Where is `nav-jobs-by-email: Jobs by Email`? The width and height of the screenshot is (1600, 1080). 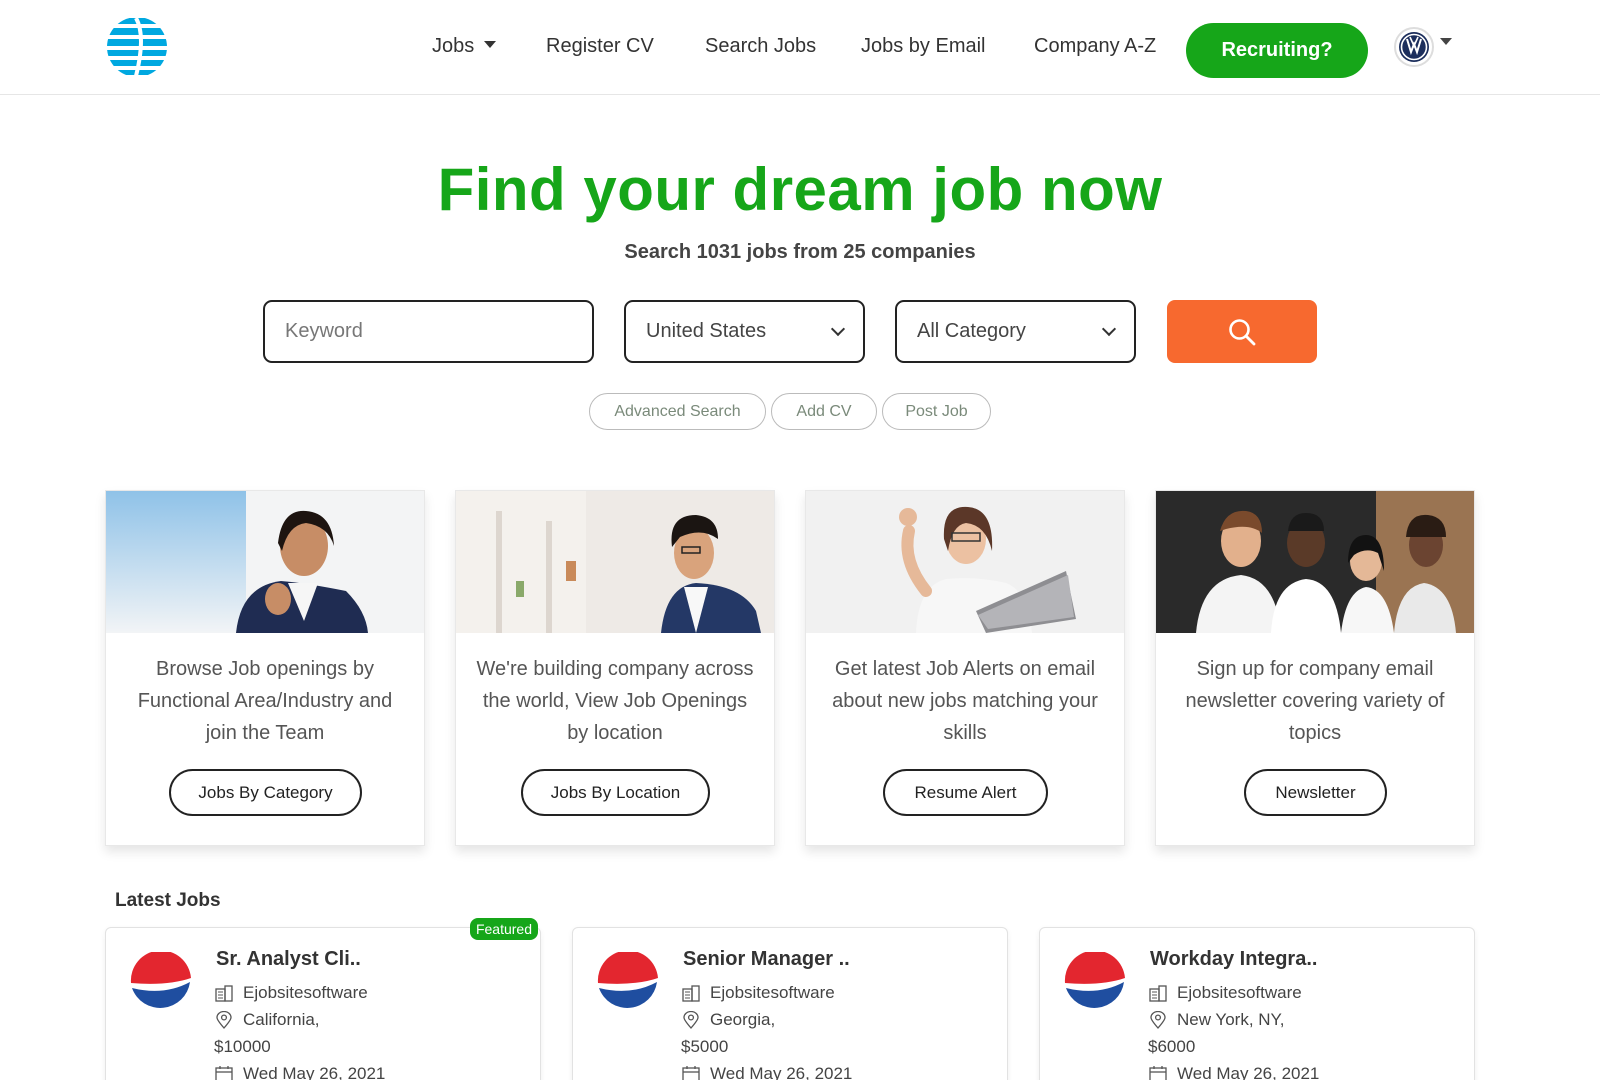 nav-jobs-by-email: Jobs by Email is located at coordinates (923, 46).